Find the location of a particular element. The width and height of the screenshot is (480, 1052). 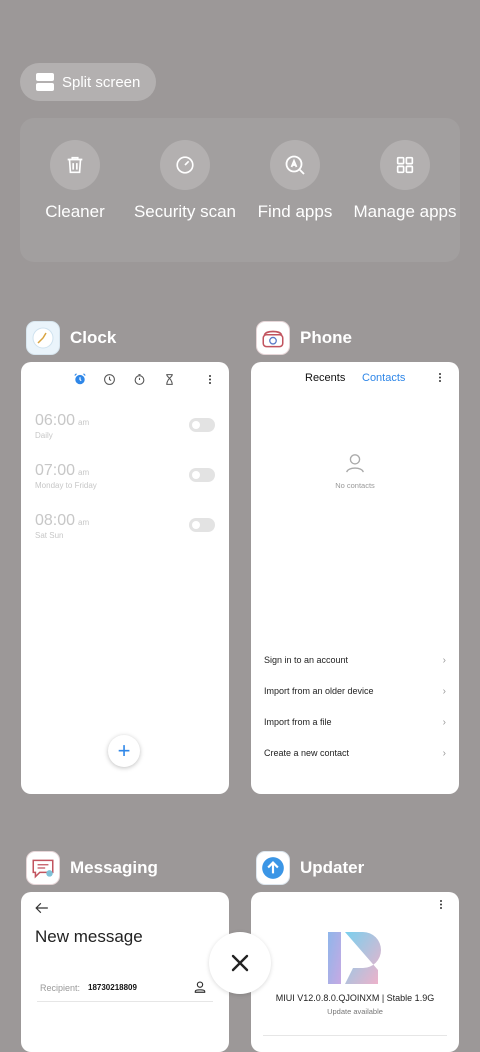

import-older-device-item: Import from an older device › is located at coordinates (355, 691).